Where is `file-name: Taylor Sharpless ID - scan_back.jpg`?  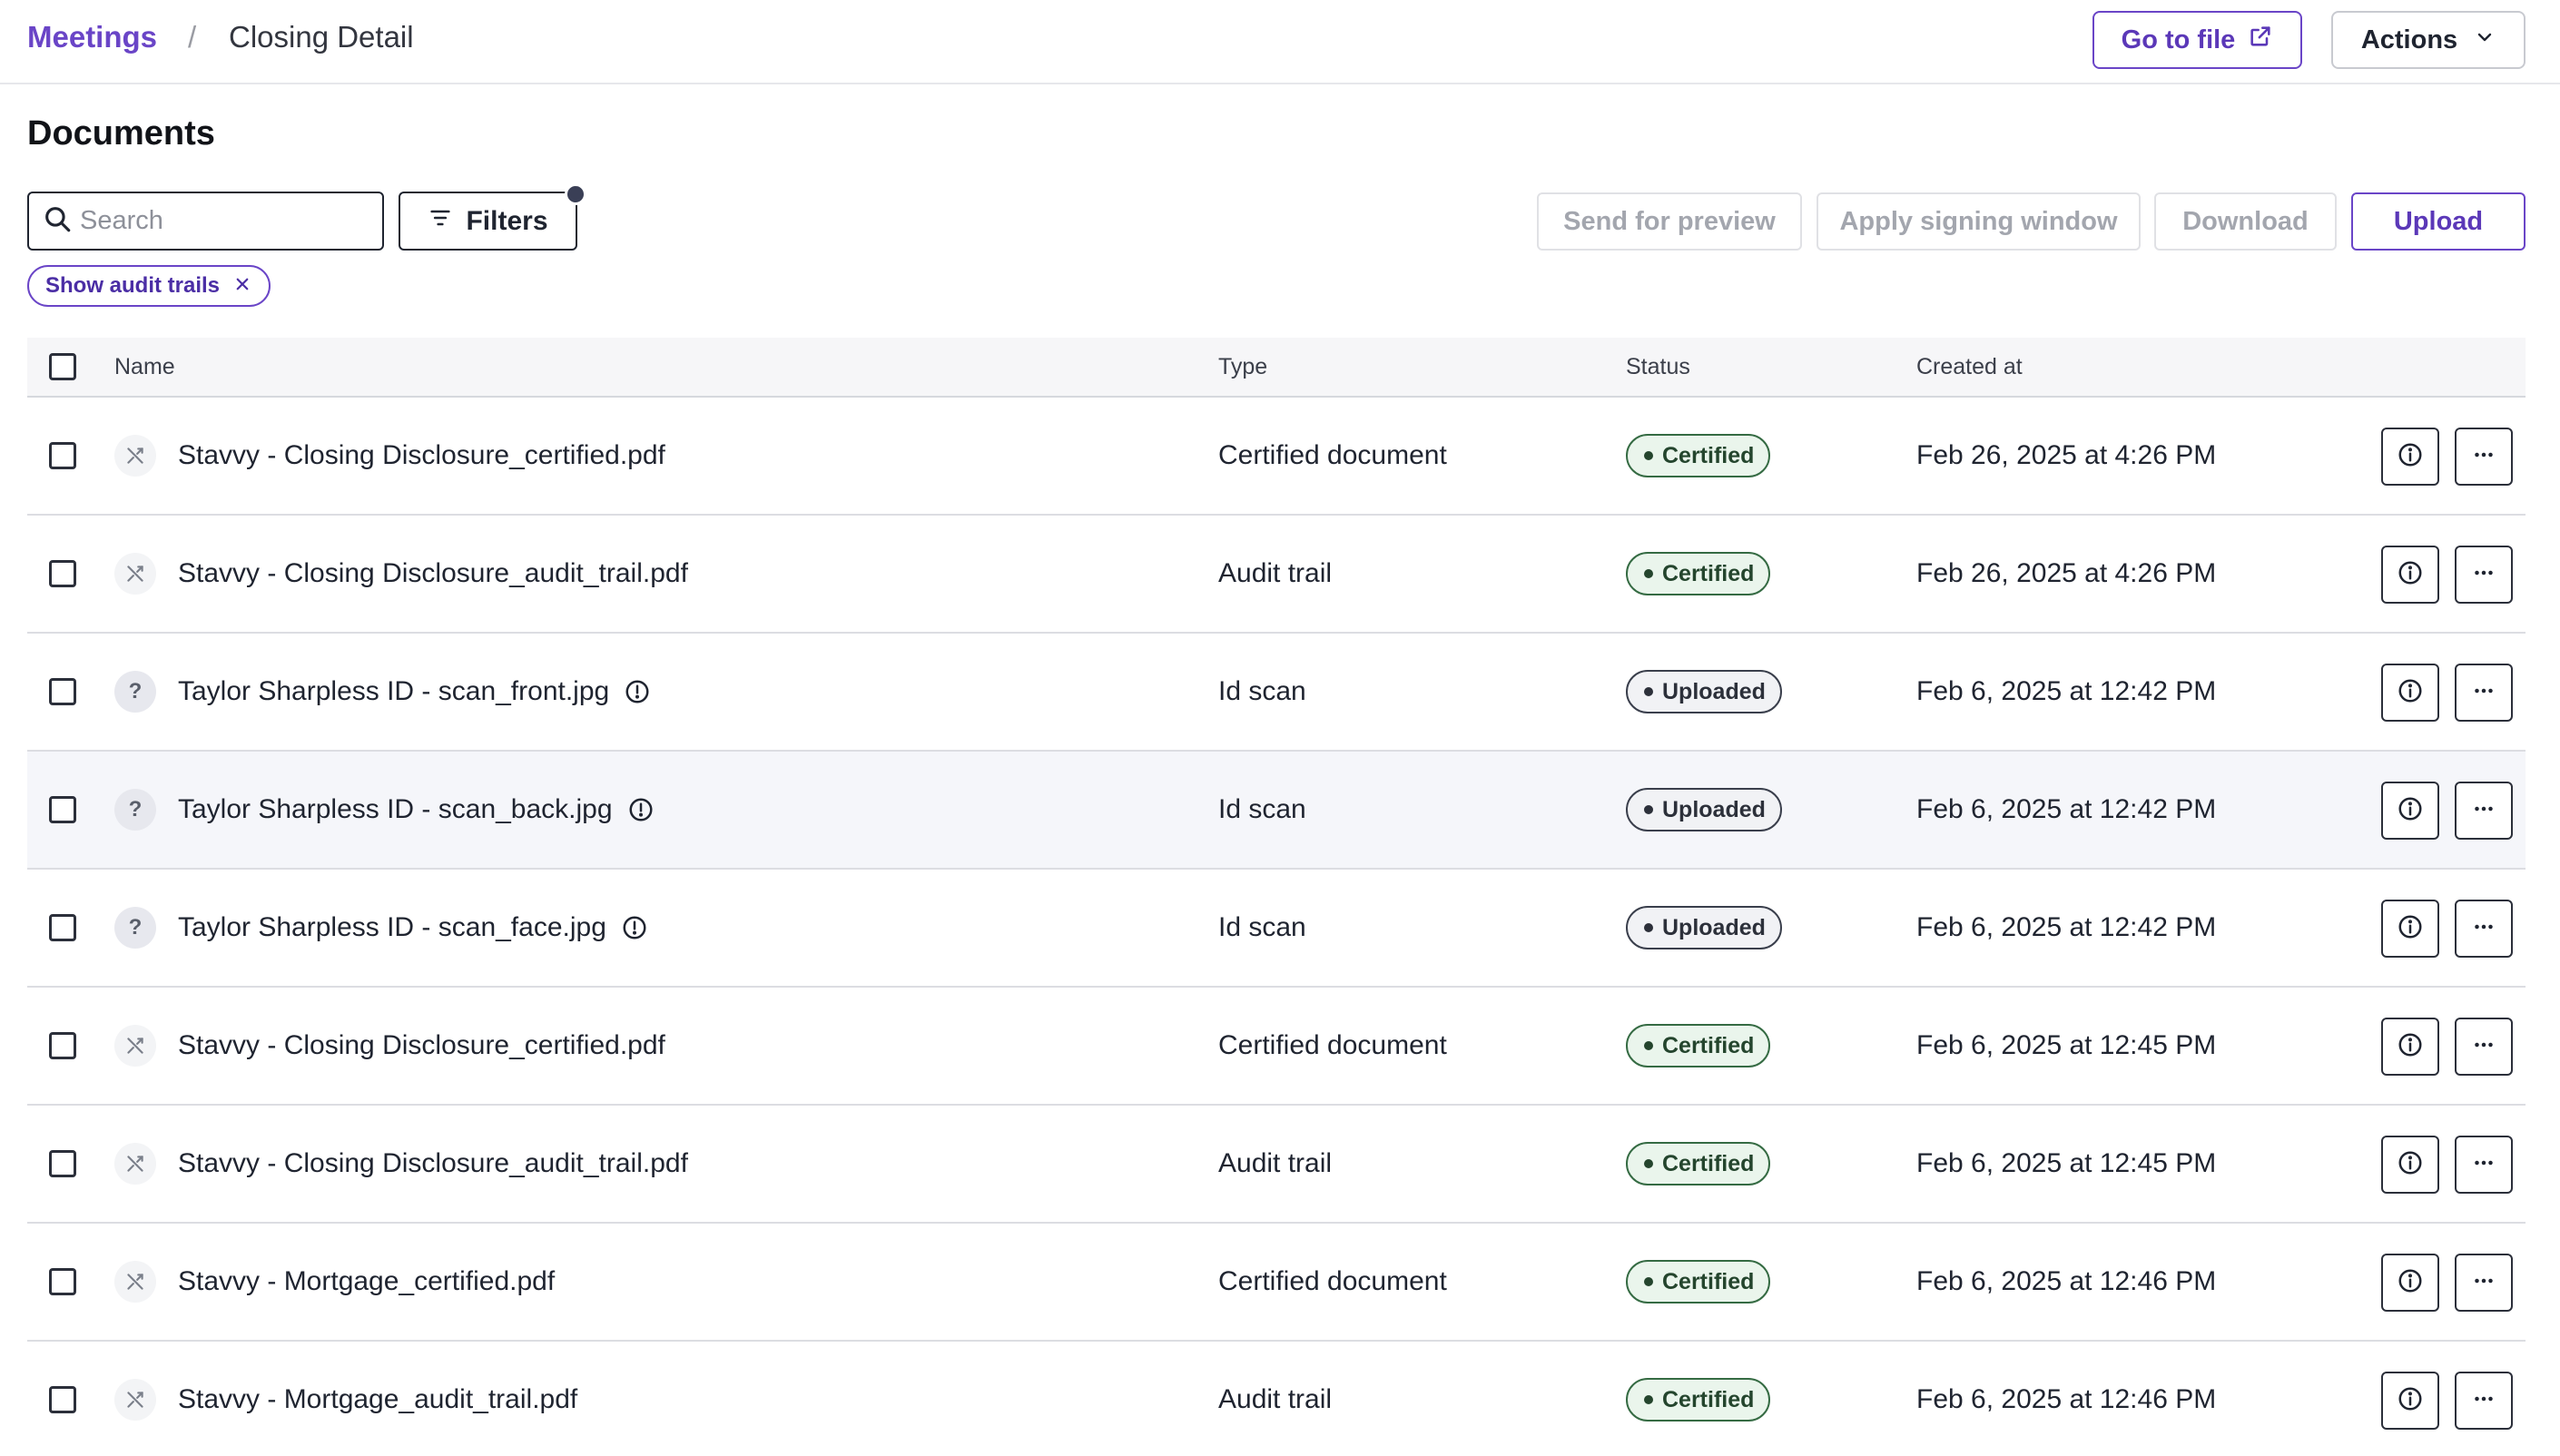 file-name: Taylor Sharpless ID - scan_back.jpg is located at coordinates (395, 809).